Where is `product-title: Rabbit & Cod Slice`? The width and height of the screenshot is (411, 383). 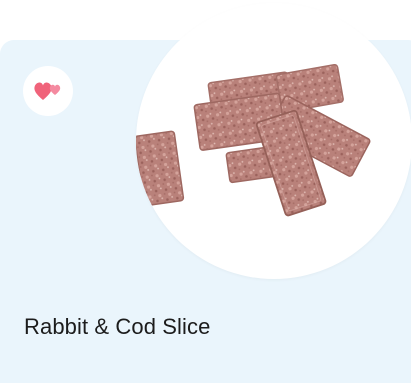
product-title: Rabbit & Cod Slice is located at coordinates (117, 327).